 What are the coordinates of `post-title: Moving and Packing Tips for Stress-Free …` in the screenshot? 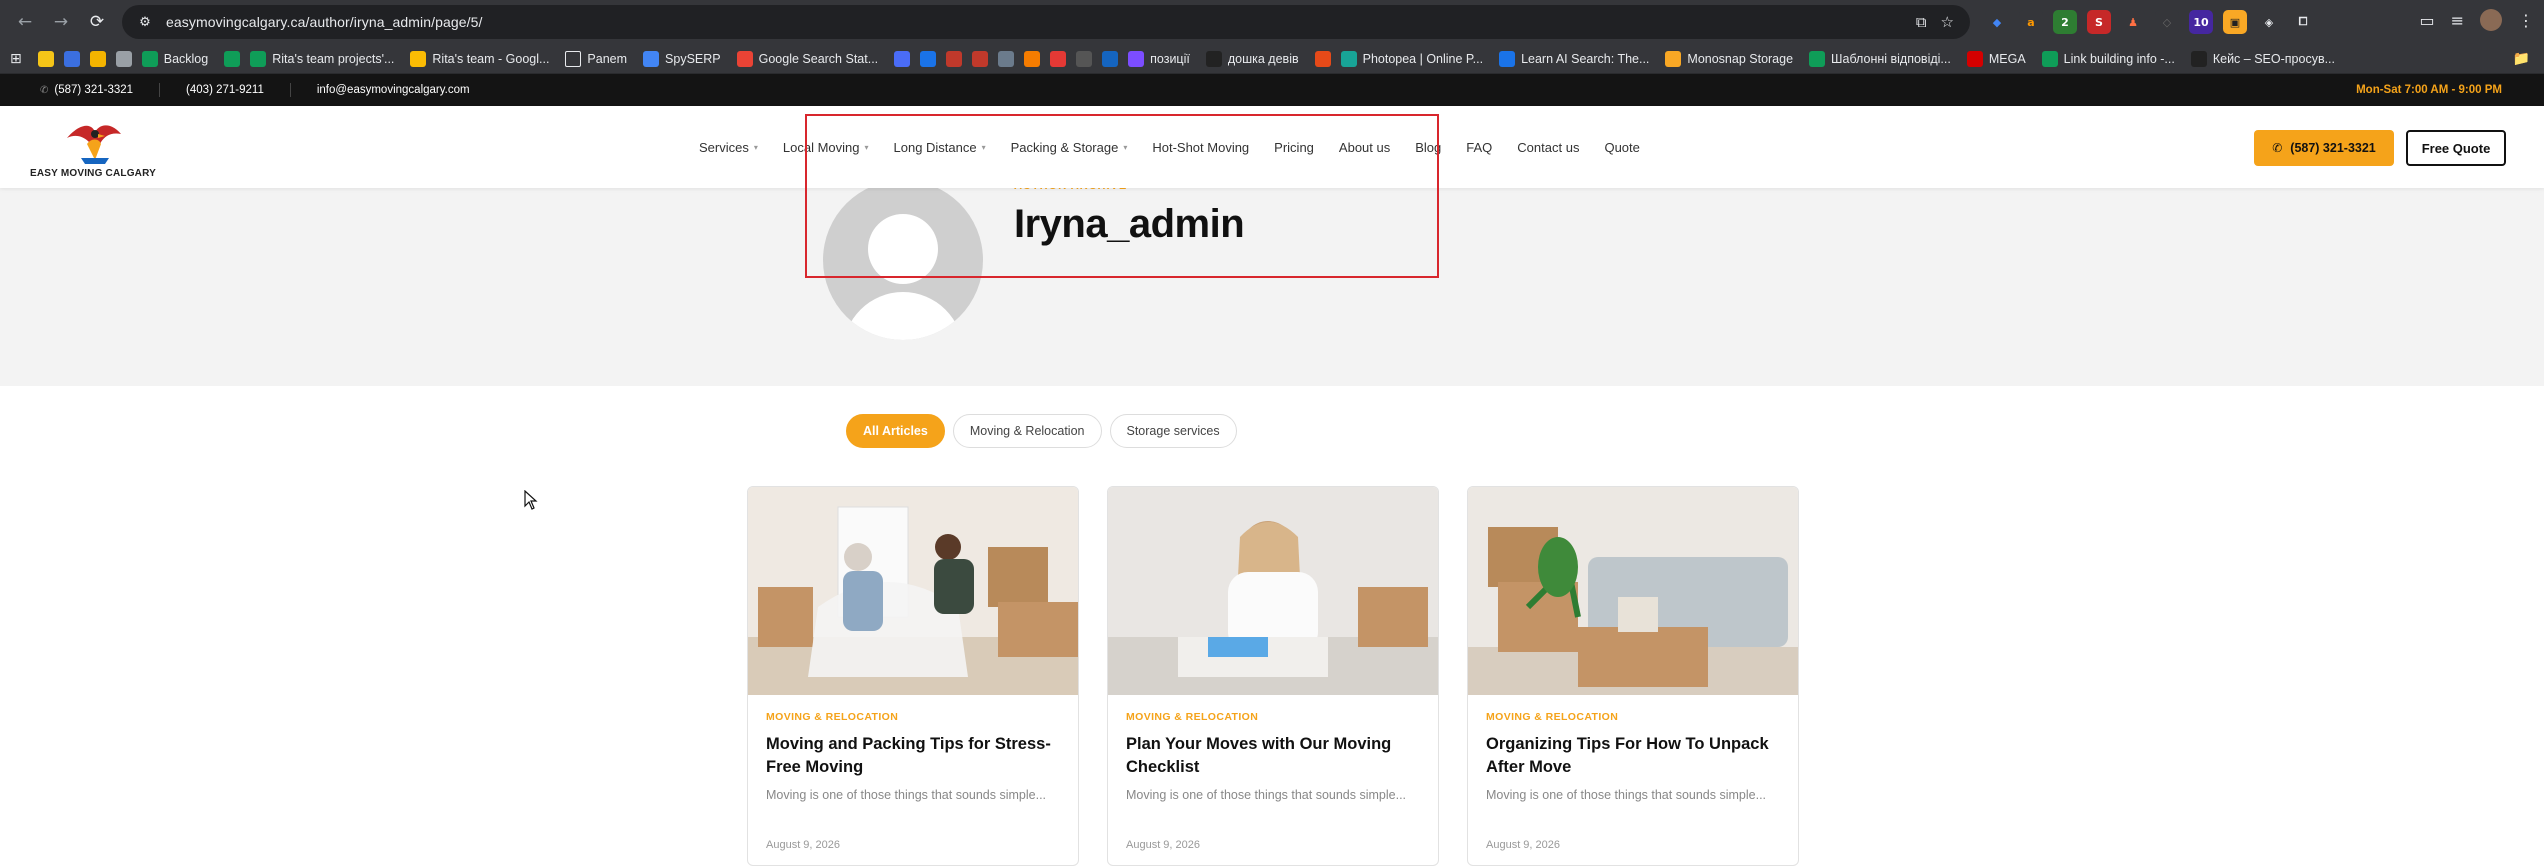 It's located at (916, 756).